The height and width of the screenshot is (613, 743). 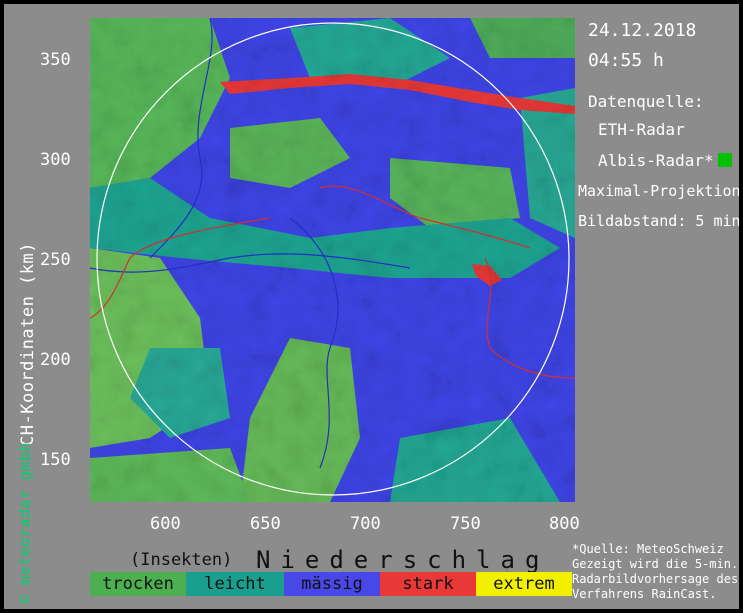 What do you see at coordinates (55, 260) in the screenshot?
I see `y-tick-label: 250` at bounding box center [55, 260].